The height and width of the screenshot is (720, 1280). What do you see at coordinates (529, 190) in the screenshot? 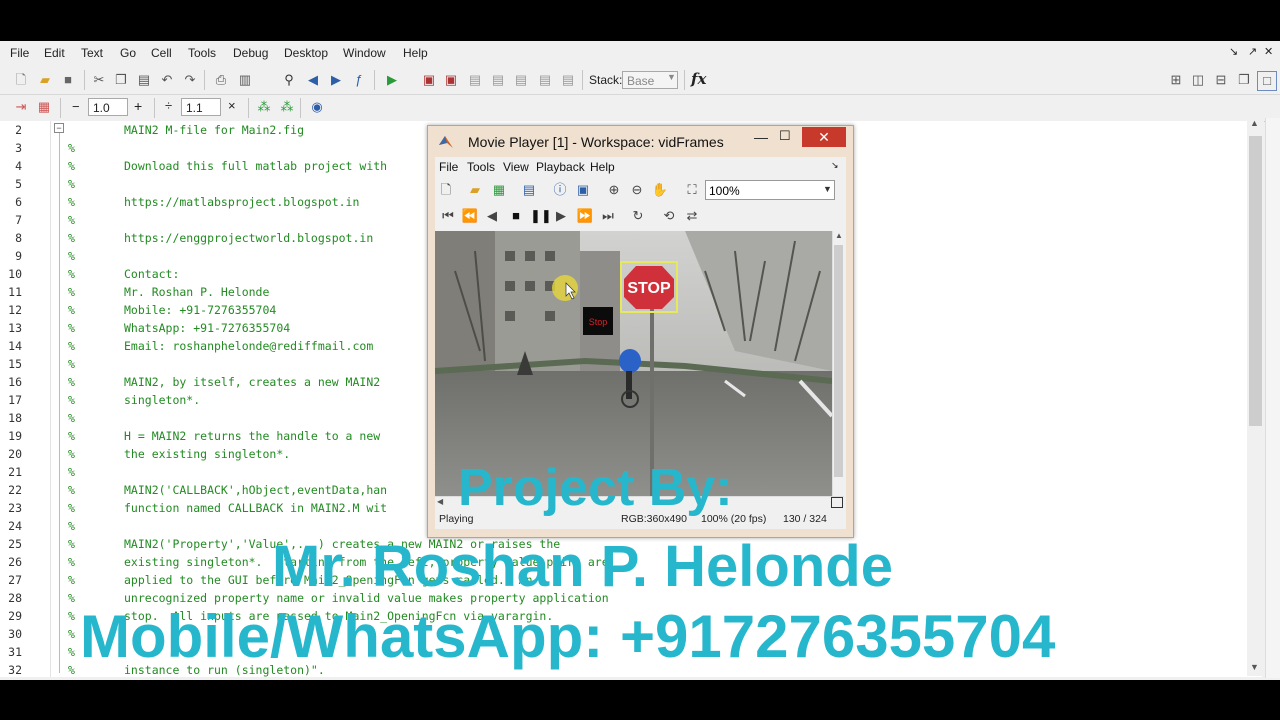
I see `export-icon: ▤` at bounding box center [529, 190].